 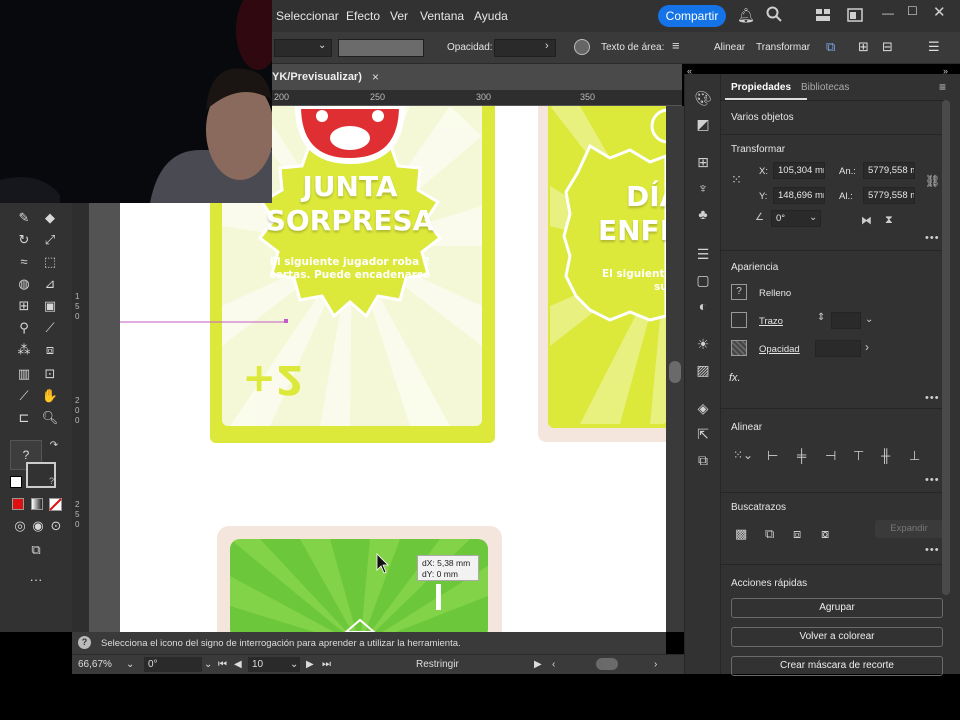 I want to click on last-artboard-icon: ⏭, so click(x=326, y=664).